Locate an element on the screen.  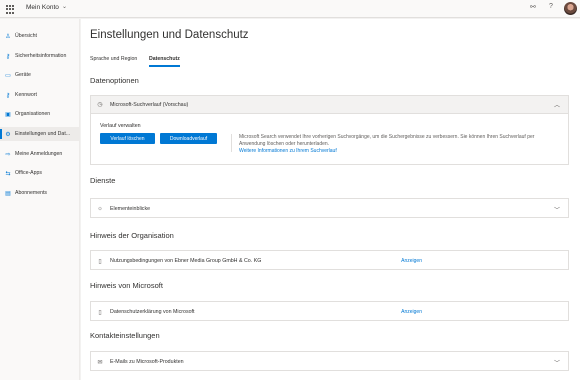
signin-icon: ⇨ is located at coordinates (8, 154).